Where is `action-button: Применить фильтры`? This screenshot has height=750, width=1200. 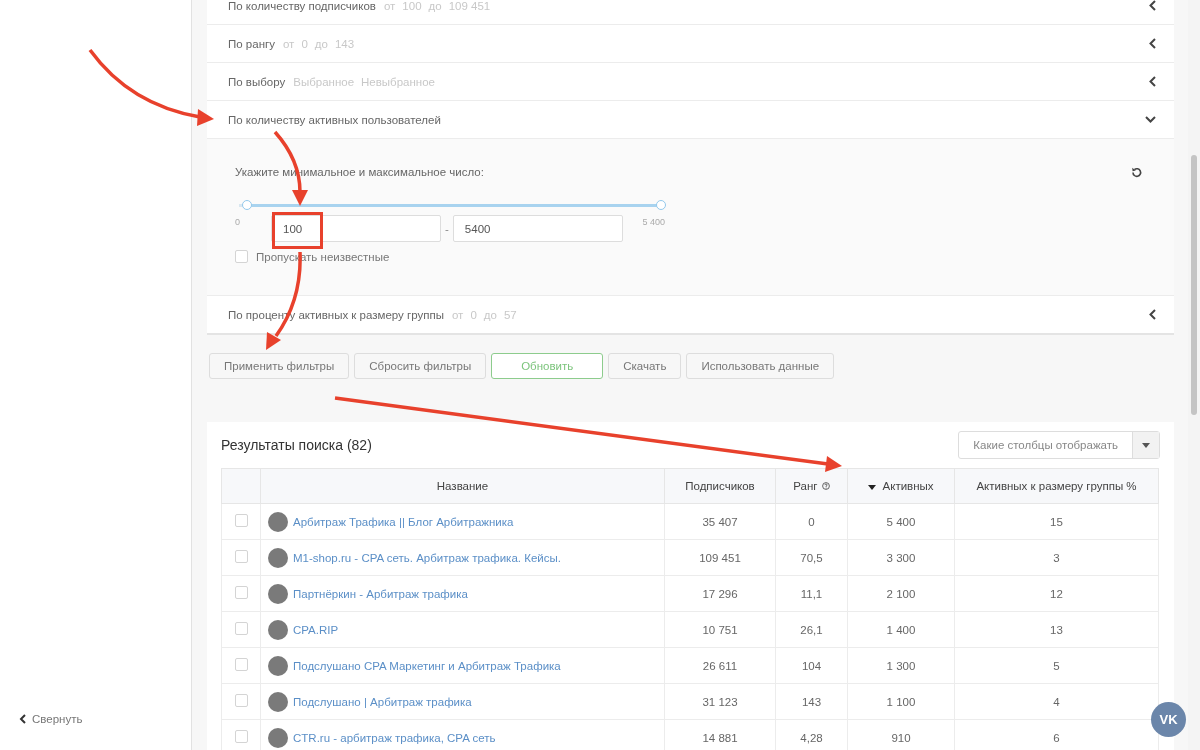
action-button: Применить фильтры is located at coordinates (279, 366).